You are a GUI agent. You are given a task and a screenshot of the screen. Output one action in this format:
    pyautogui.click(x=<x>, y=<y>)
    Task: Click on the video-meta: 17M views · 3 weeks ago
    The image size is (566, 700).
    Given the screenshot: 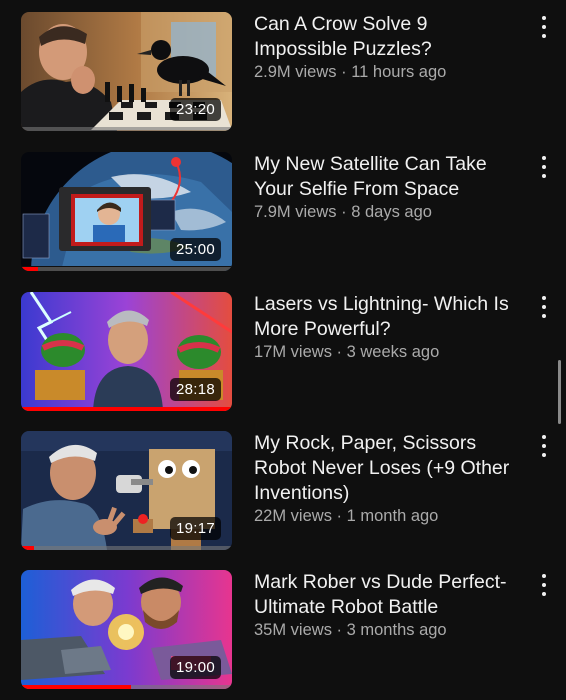 What is the action you would take?
    pyautogui.click(x=388, y=352)
    